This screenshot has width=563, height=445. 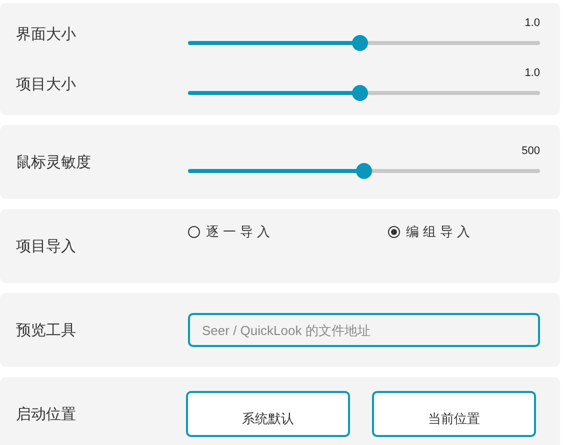 What do you see at coordinates (46, 330) in the screenshot?
I see `setting-label: 预览工具` at bounding box center [46, 330].